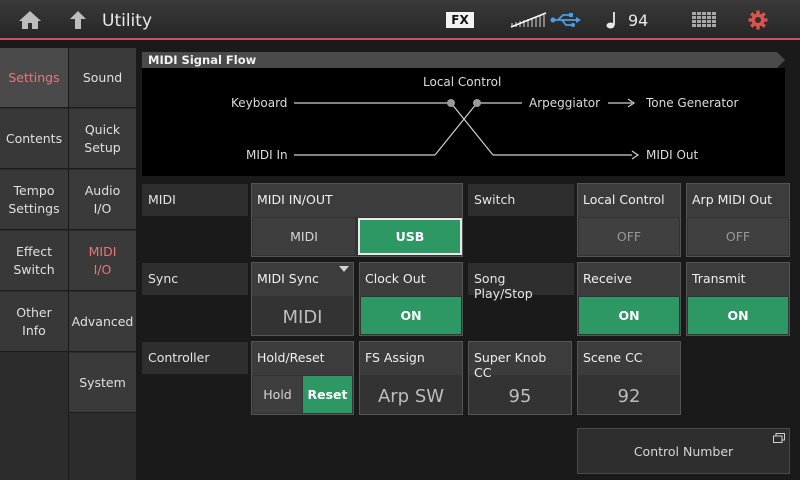  Describe the element at coordinates (302, 358) in the screenshot. I see `hold-reset-title: Hold/Reset` at that location.